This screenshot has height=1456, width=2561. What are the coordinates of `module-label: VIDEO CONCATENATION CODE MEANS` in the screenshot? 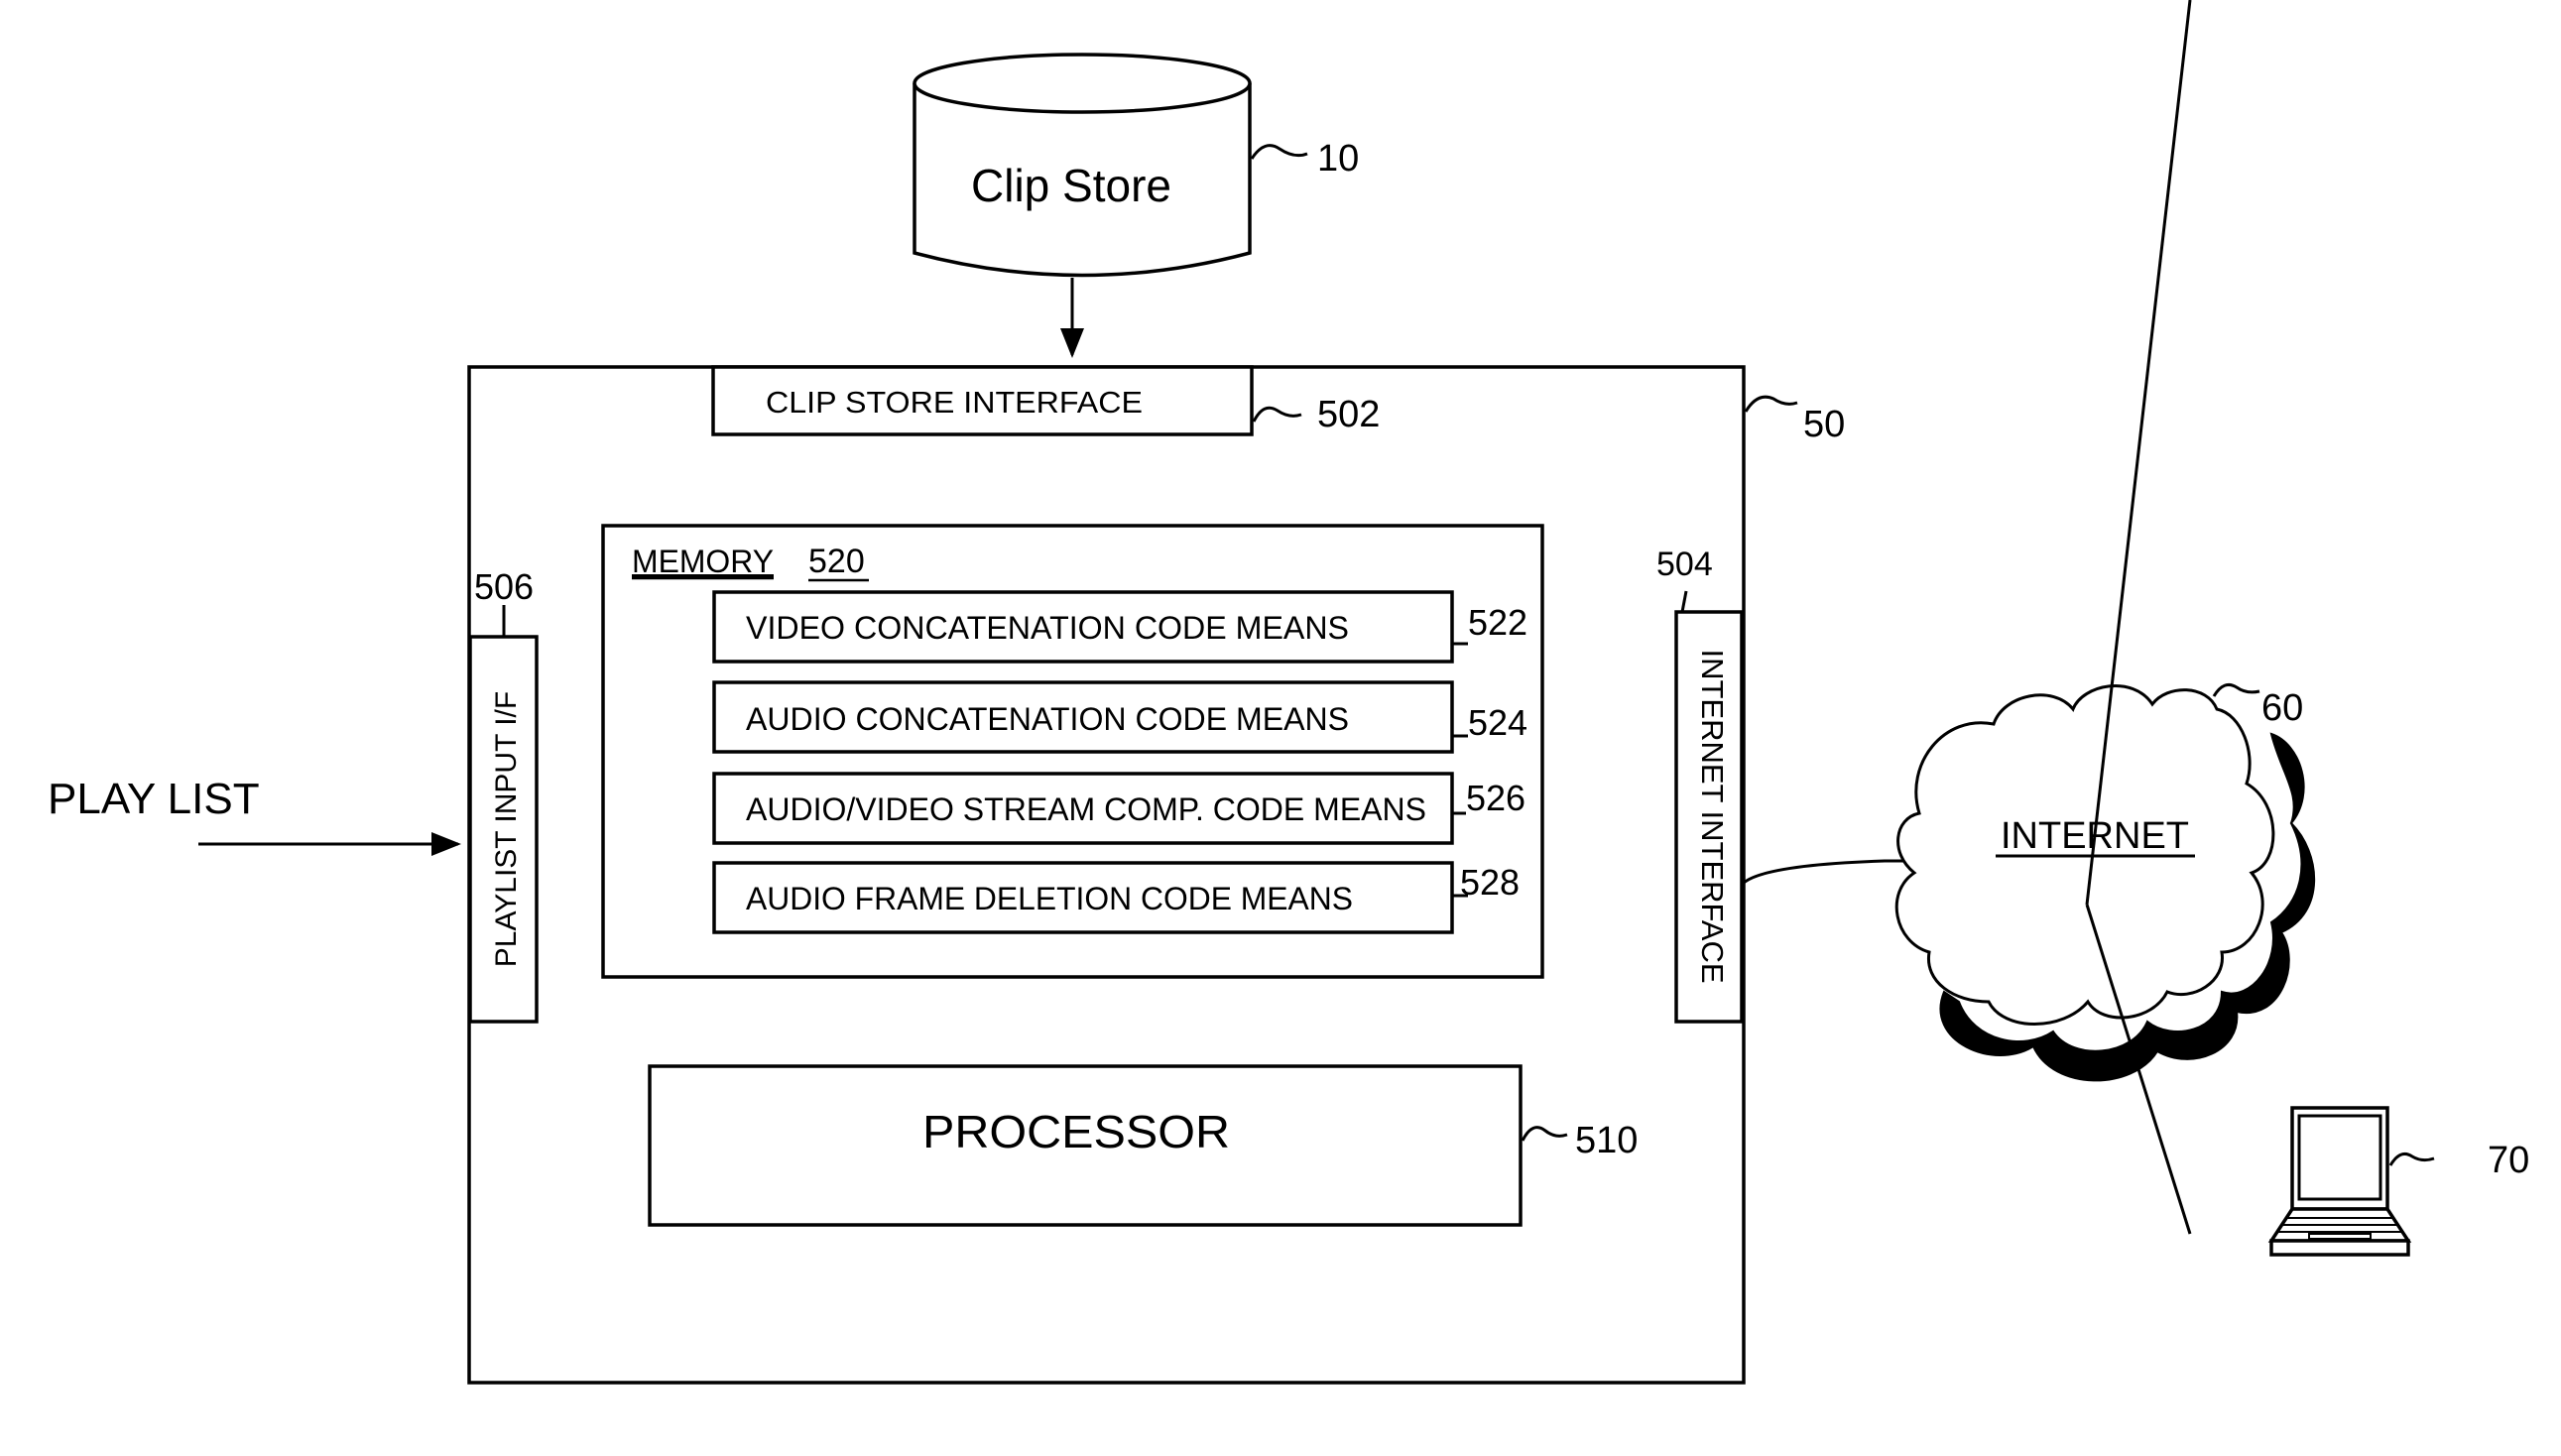 It's located at (1047, 628).